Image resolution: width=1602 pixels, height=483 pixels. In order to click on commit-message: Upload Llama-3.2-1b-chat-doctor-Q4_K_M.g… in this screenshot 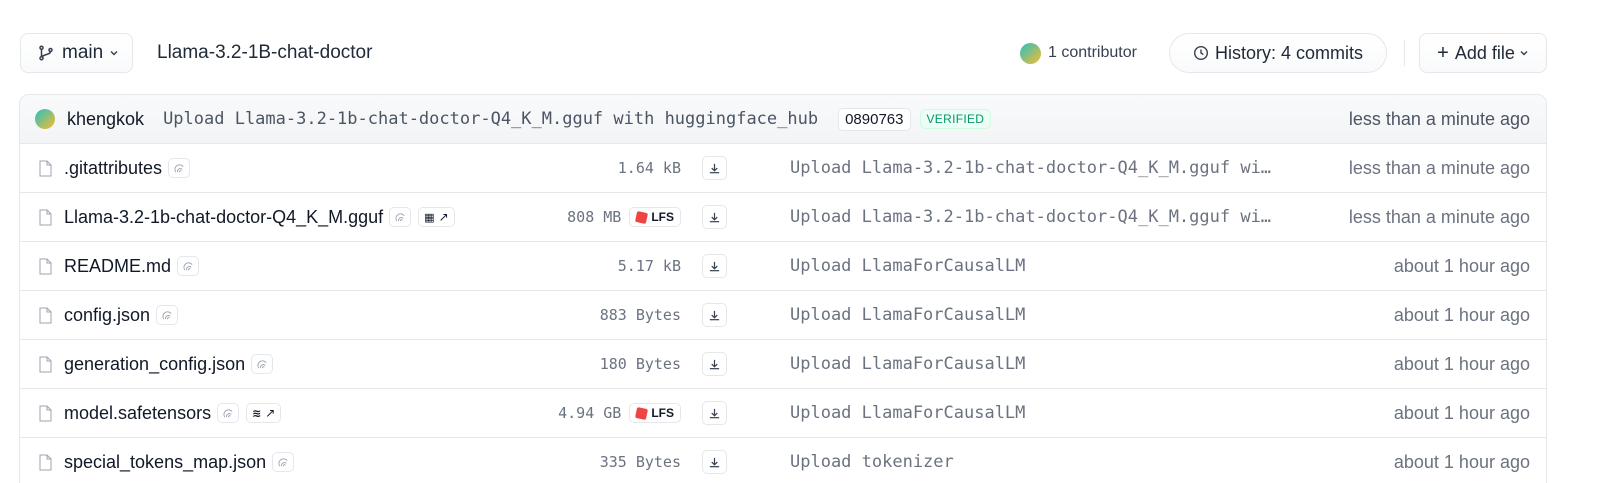, I will do `click(490, 119)`.